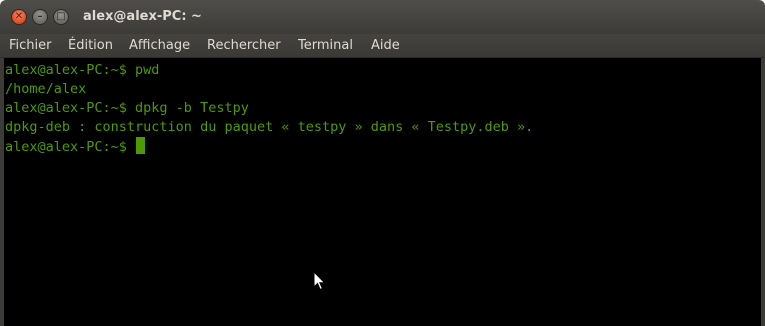 The height and width of the screenshot is (326, 765). I want to click on close-icon: ✕, so click(19, 17).